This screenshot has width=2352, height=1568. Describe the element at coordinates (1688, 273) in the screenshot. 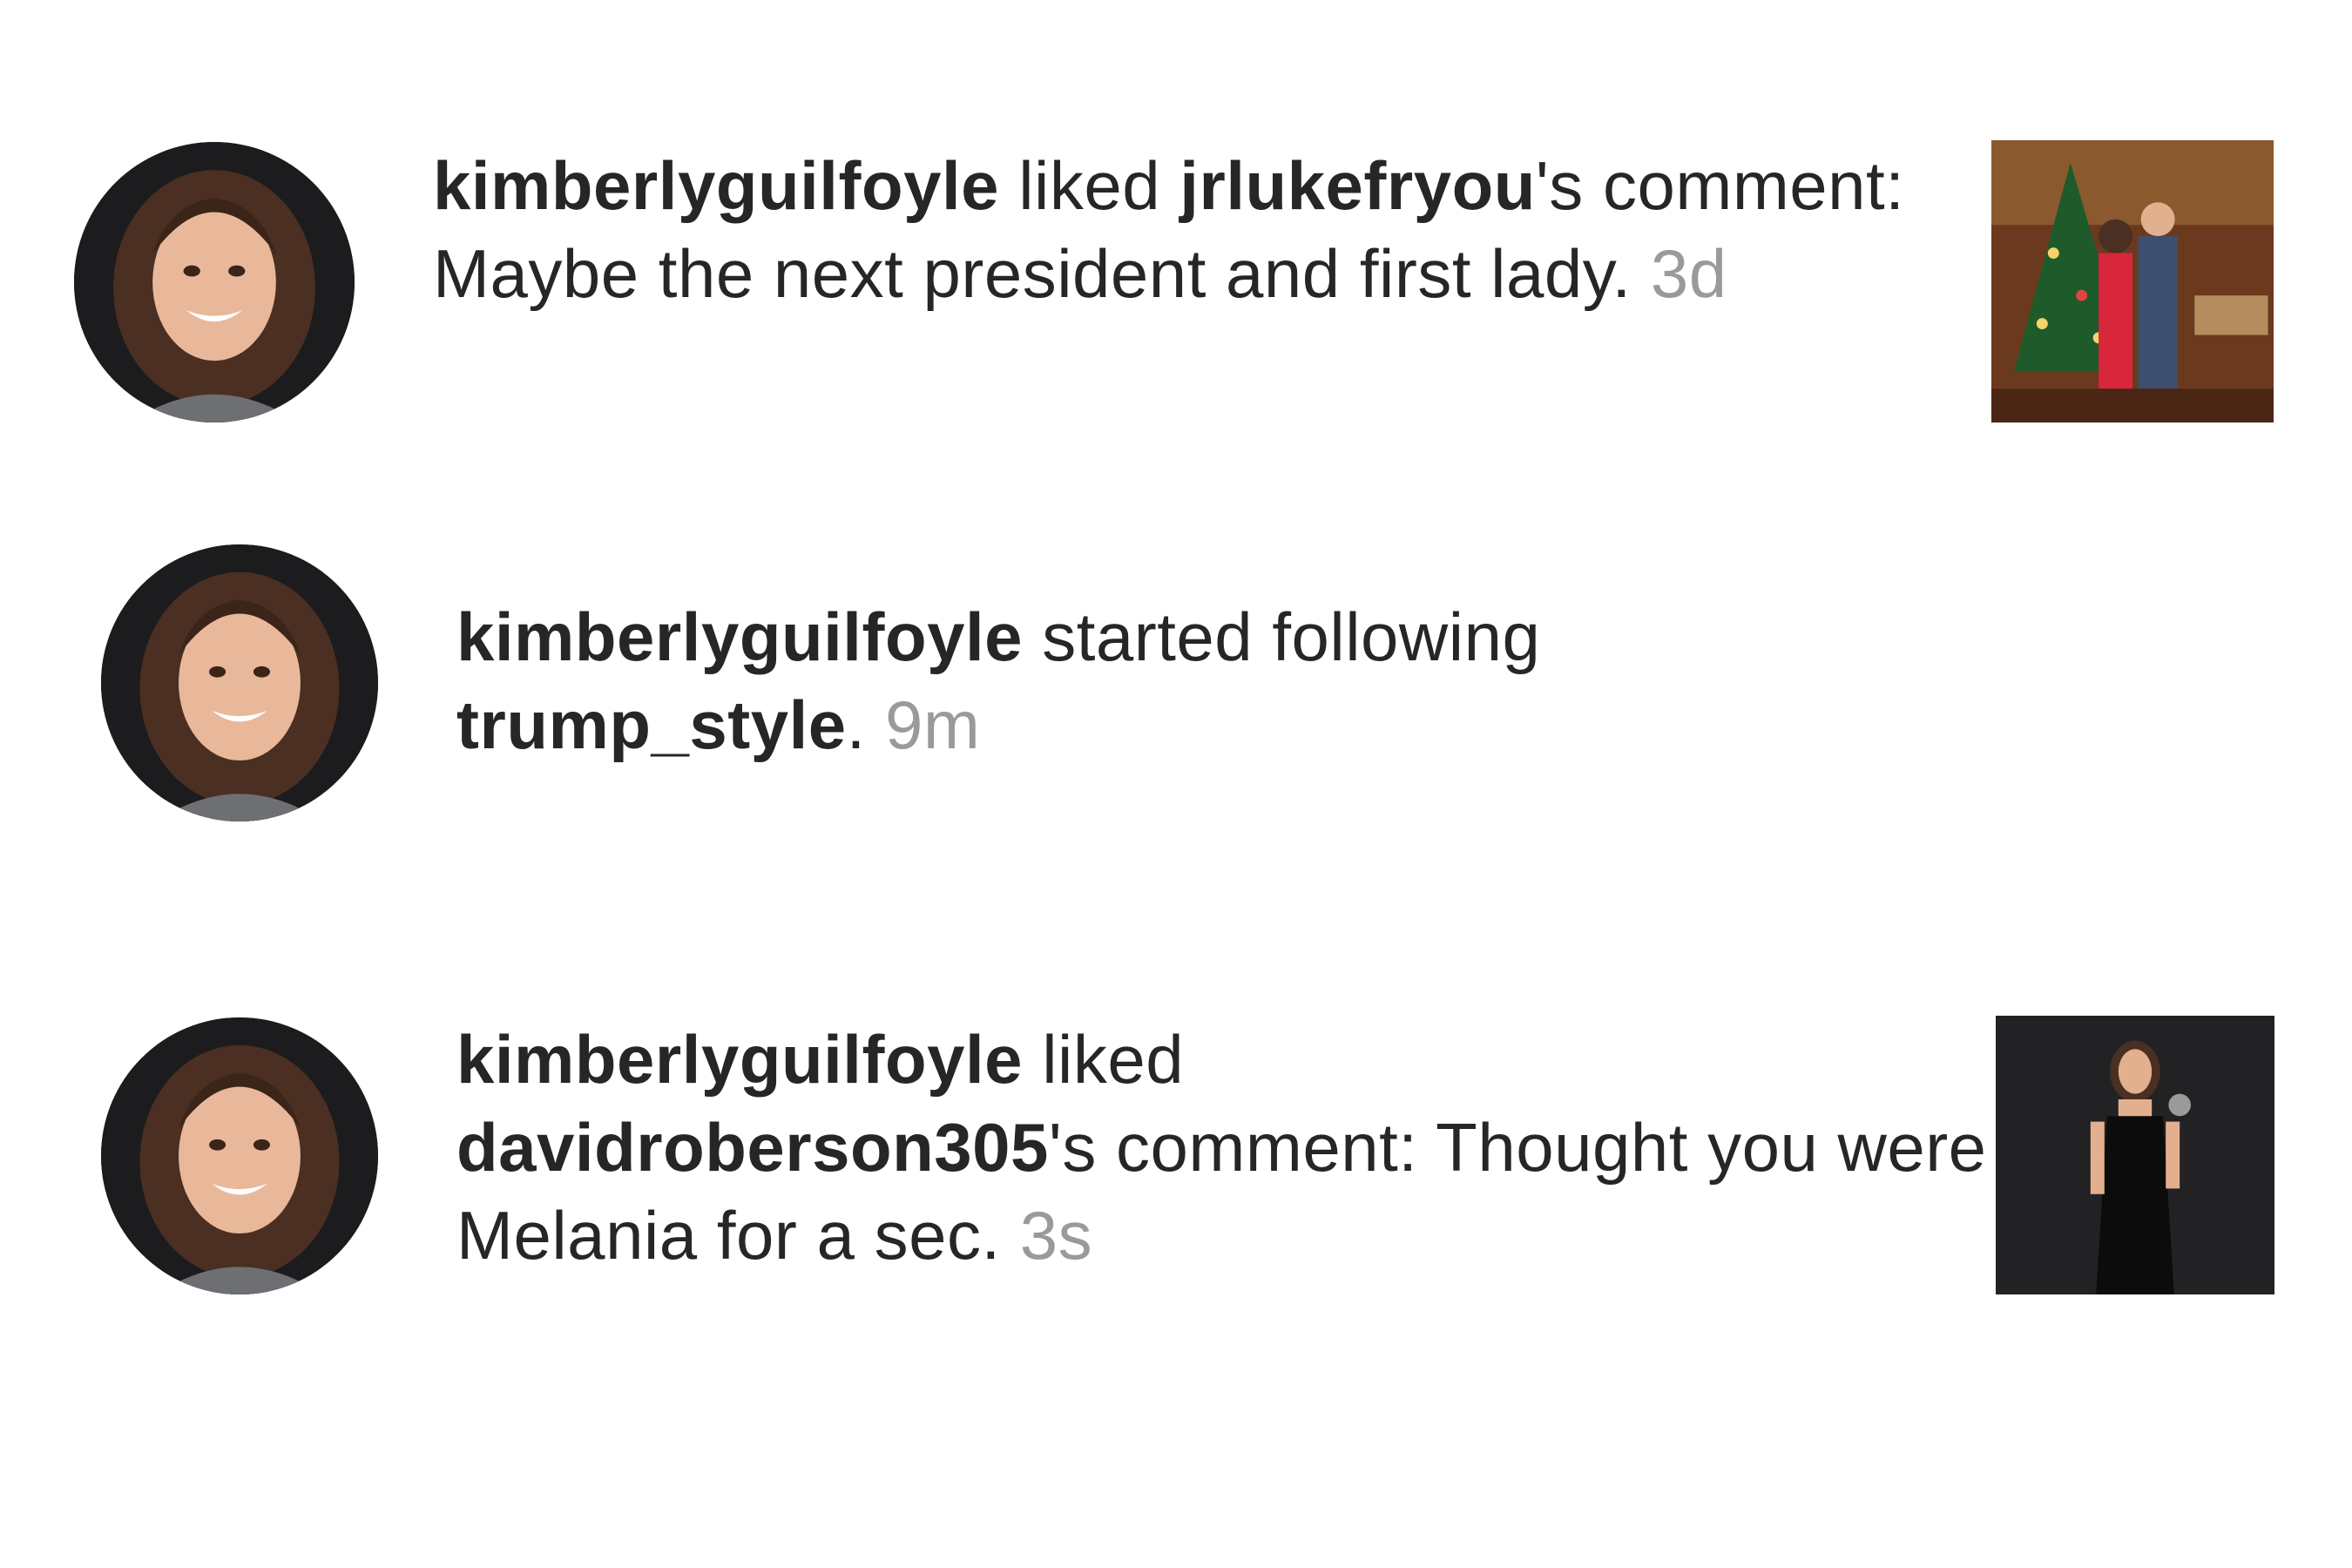

I see `timestamp: 3d` at that location.